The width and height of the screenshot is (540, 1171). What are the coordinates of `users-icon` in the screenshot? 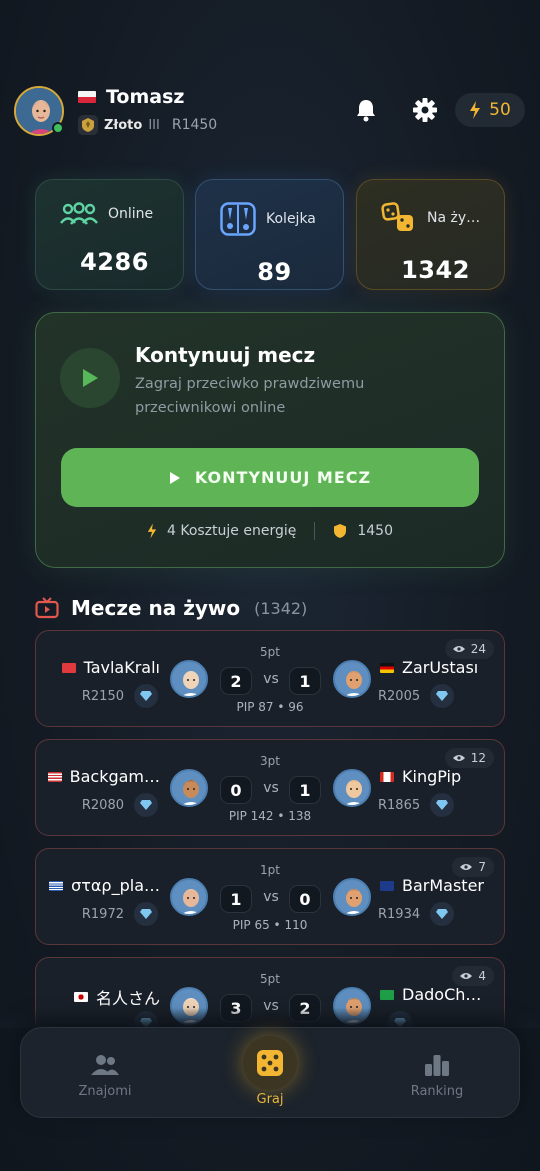 It's located at (79, 213).